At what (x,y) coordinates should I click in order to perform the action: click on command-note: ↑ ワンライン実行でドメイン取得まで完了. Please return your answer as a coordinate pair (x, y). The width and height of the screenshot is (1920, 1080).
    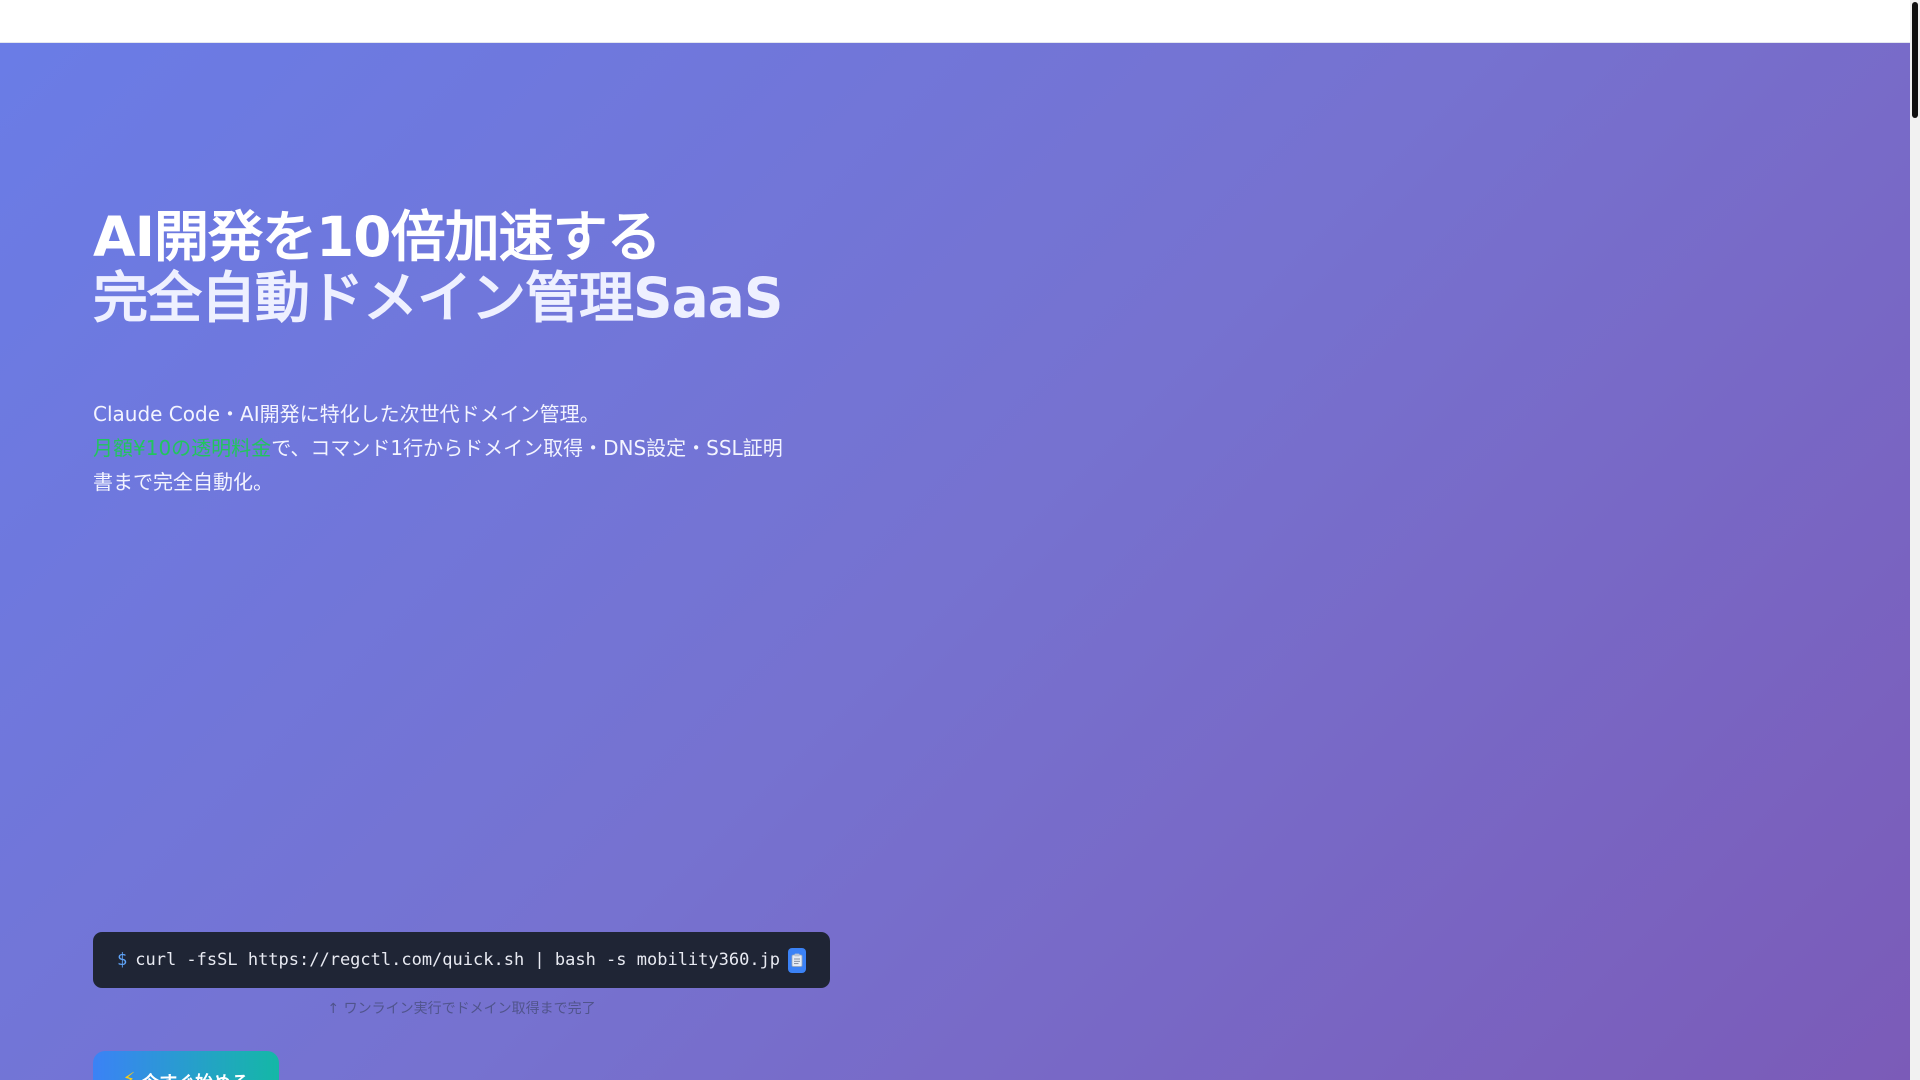
    Looking at the image, I should click on (461, 1009).